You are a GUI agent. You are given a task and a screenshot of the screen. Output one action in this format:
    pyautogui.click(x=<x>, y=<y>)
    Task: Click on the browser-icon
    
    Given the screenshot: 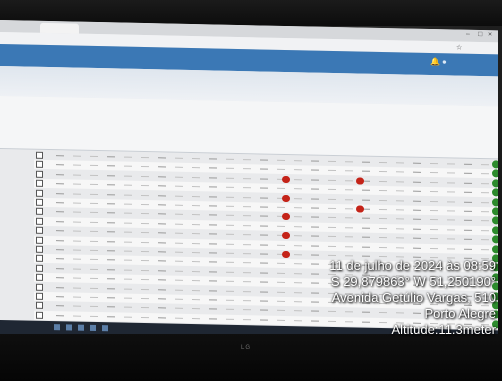 What is the action you would take?
    pyautogui.click(x=93, y=328)
    